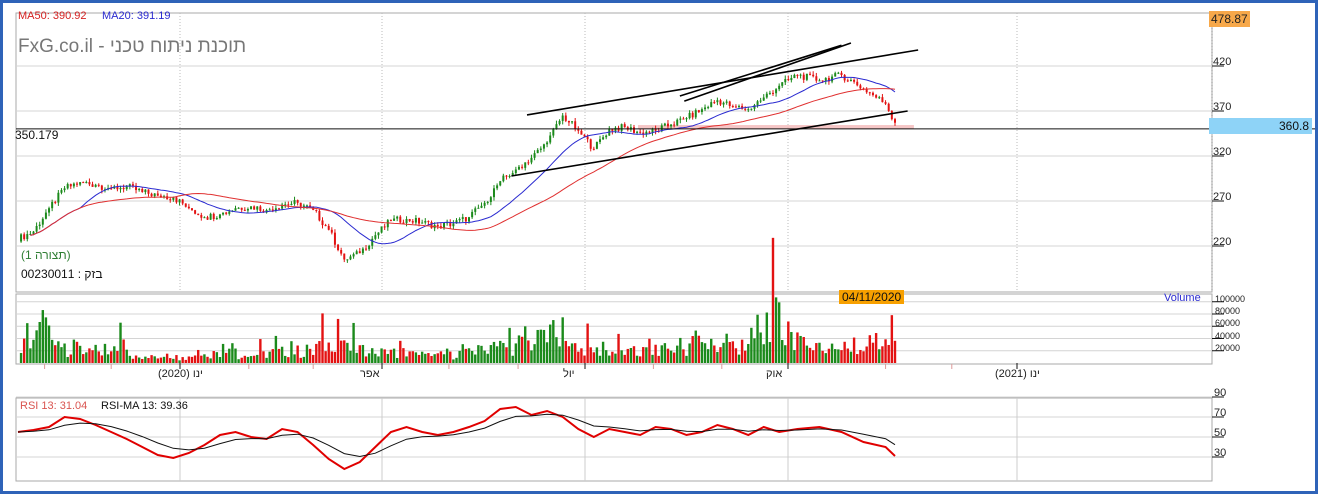 This screenshot has width=1318, height=494. Describe the element at coordinates (144, 406) in the screenshot. I see `rsi-ma-label: RSI-MA 13: 39.36` at that location.